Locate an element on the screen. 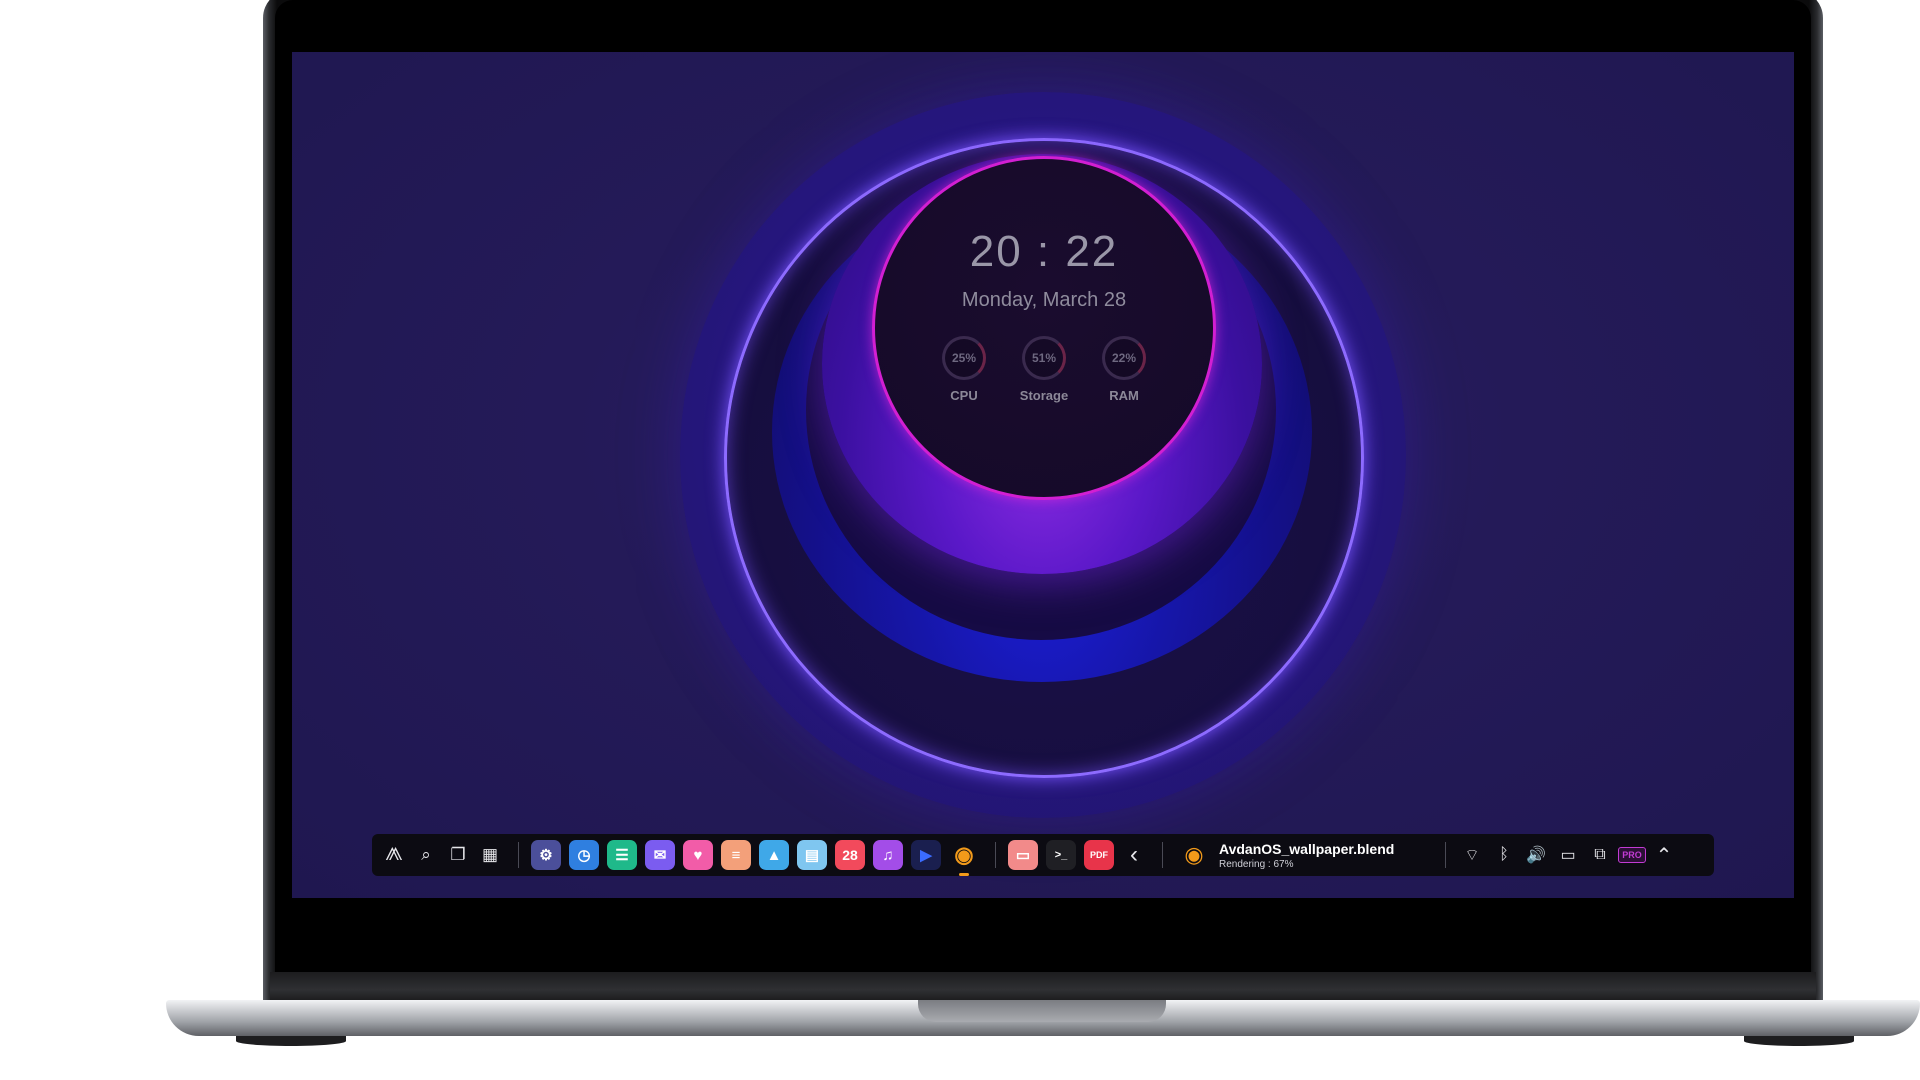 This screenshot has height=1080, width=1920. blender-task-icon: ◉ is located at coordinates (1194, 854).